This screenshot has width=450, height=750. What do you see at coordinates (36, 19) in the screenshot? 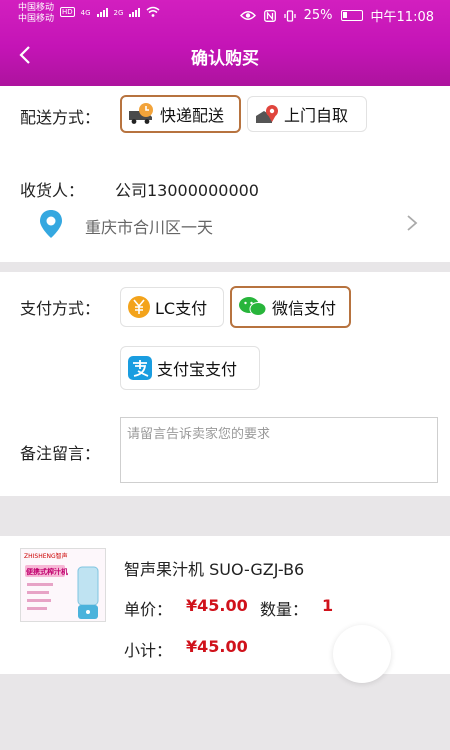
I see `carrier-2: 中国移动` at bounding box center [36, 19].